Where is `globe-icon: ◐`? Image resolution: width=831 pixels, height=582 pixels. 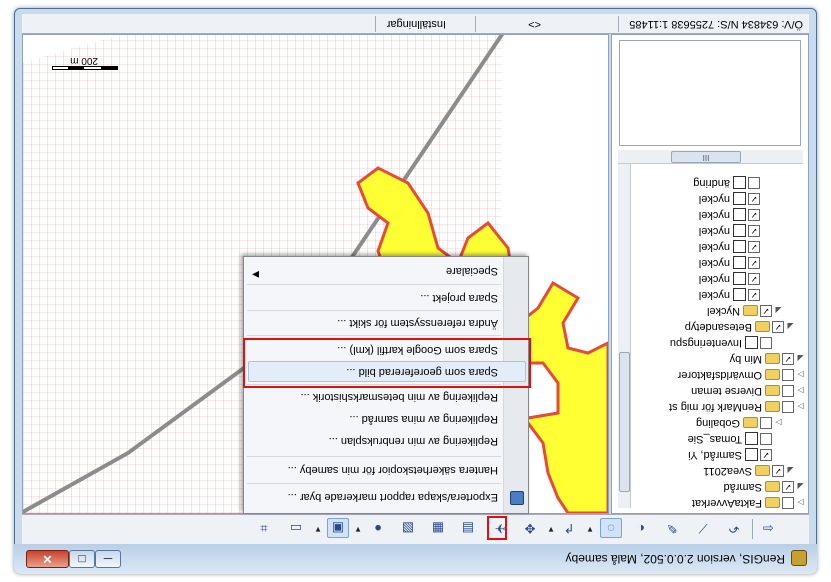
globe-icon: ◐ is located at coordinates (641, 528).